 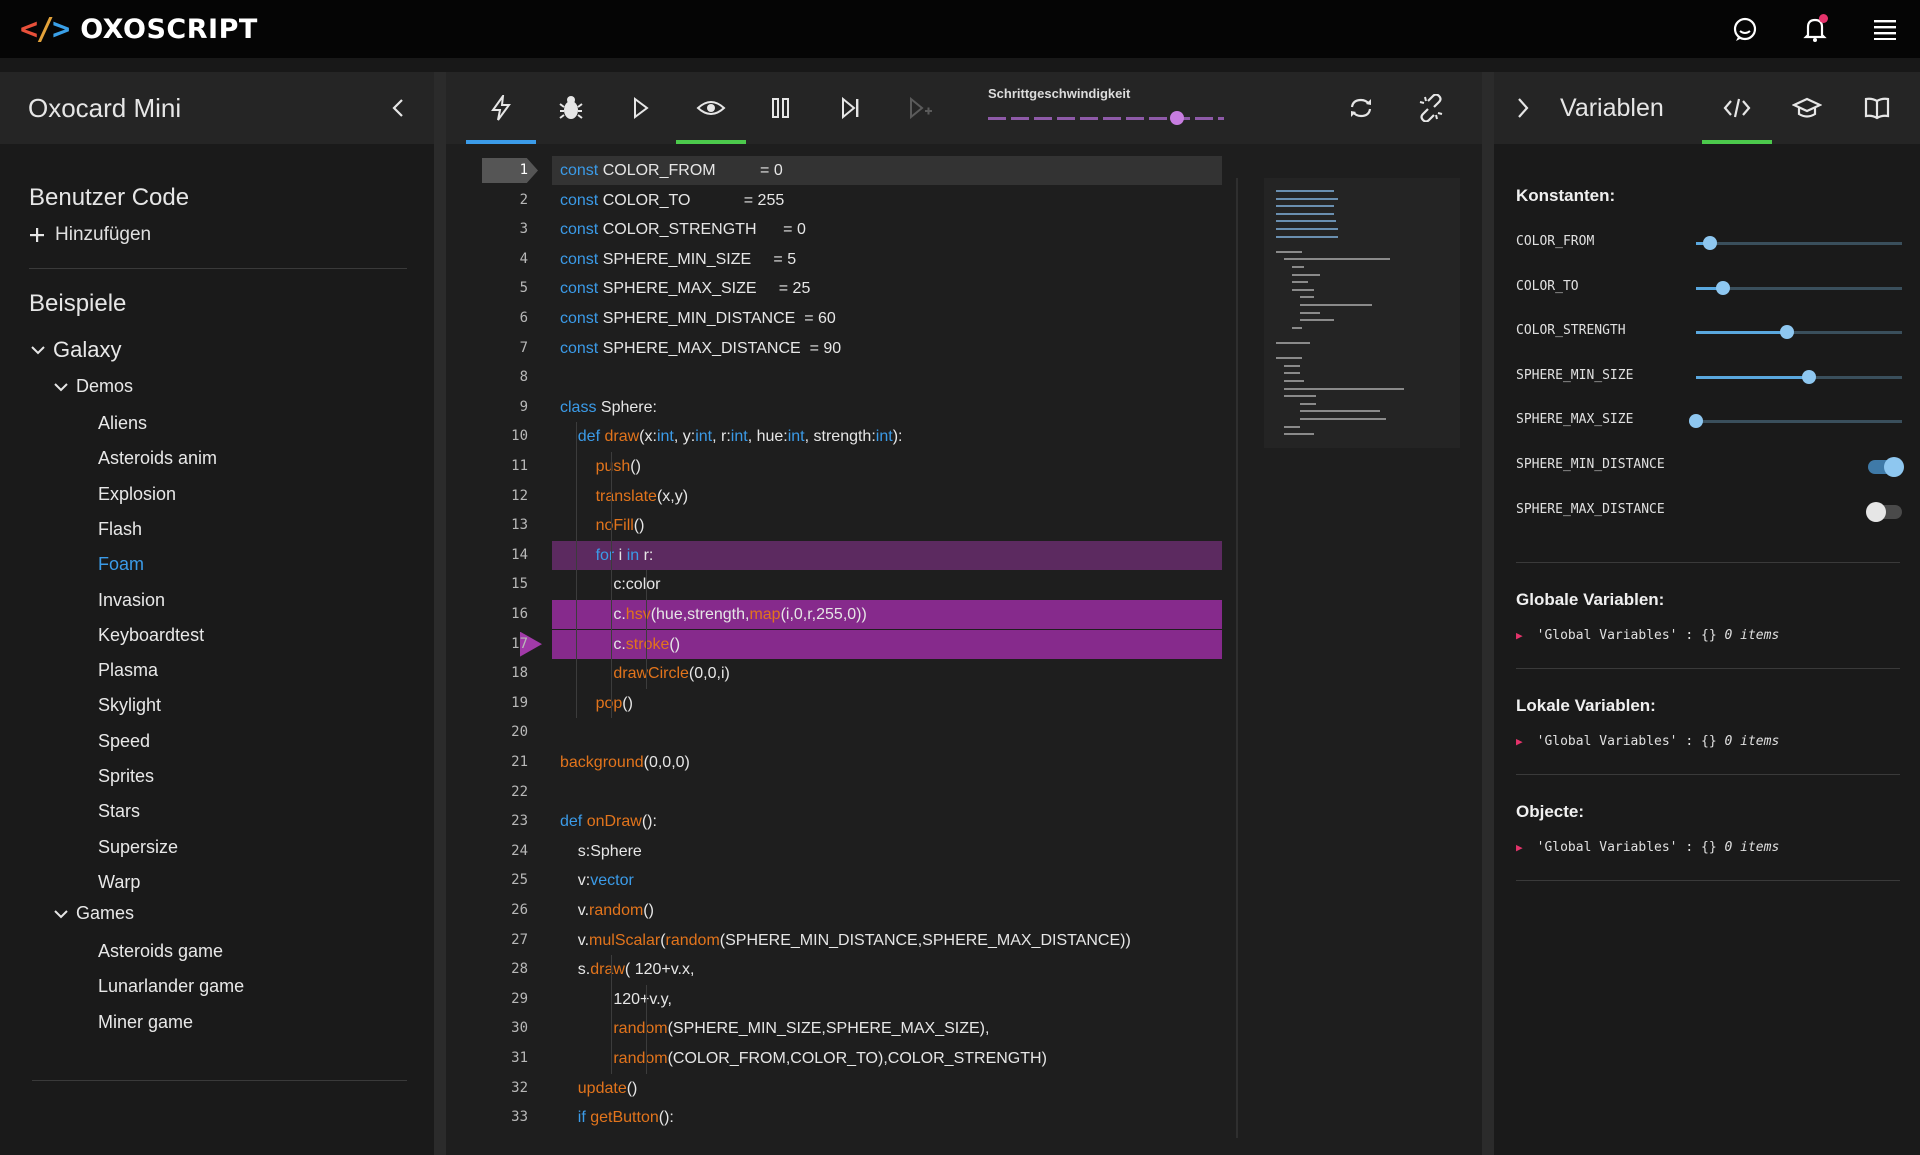 What do you see at coordinates (505, 170) in the screenshot?
I see `line-number: 1` at bounding box center [505, 170].